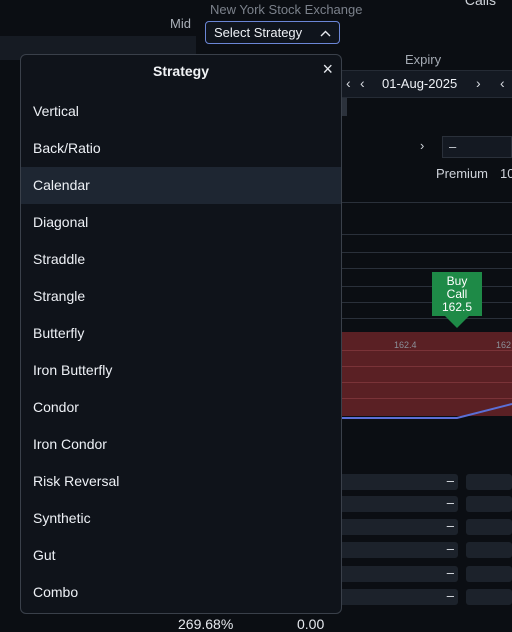  I want to click on footer-percent: 269.68%, so click(206, 624).